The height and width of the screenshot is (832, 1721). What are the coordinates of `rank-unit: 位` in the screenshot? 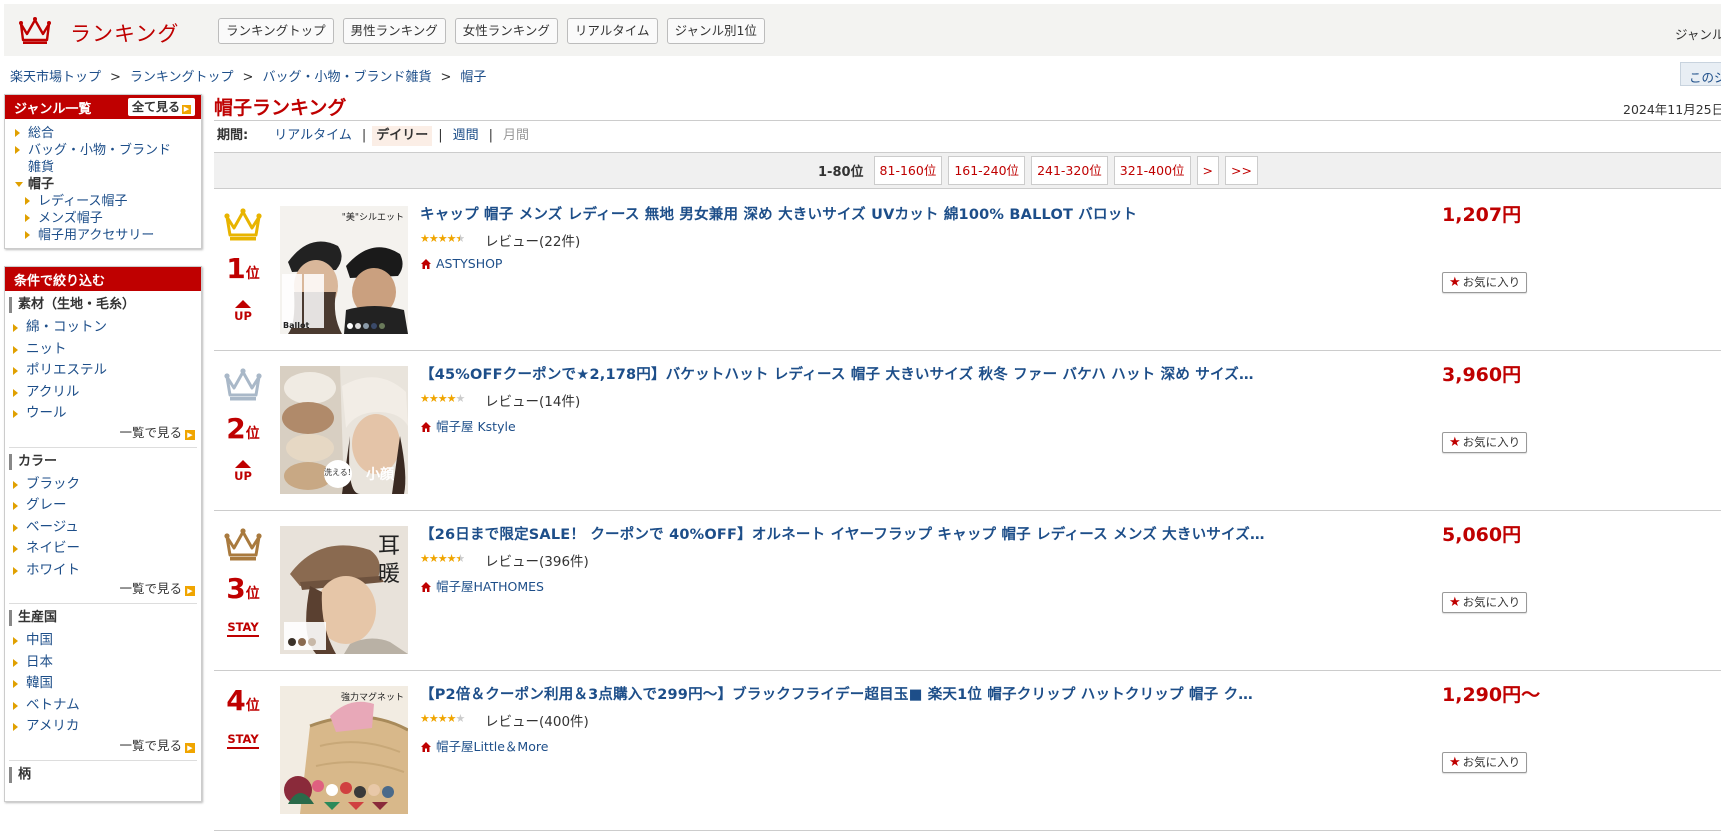 It's located at (252, 706).